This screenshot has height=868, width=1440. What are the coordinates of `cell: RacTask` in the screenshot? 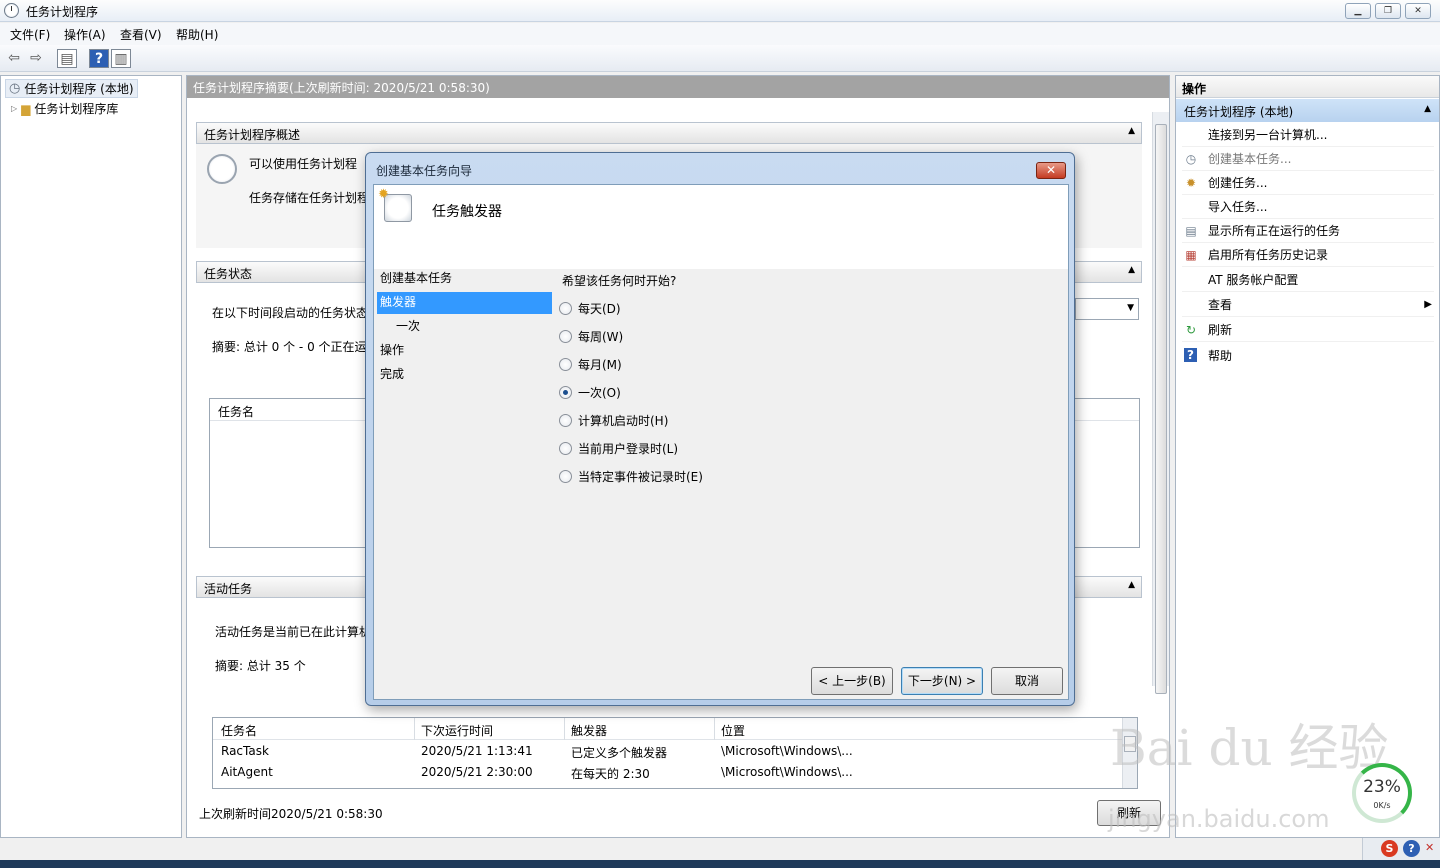 It's located at (245, 751).